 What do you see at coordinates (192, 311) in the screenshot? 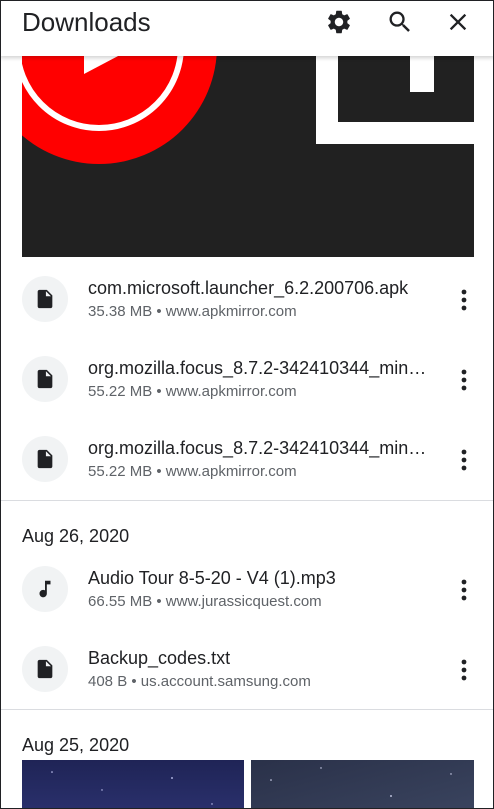
I see `file-meta: 35.38 MB • www.apkmirror.com` at bounding box center [192, 311].